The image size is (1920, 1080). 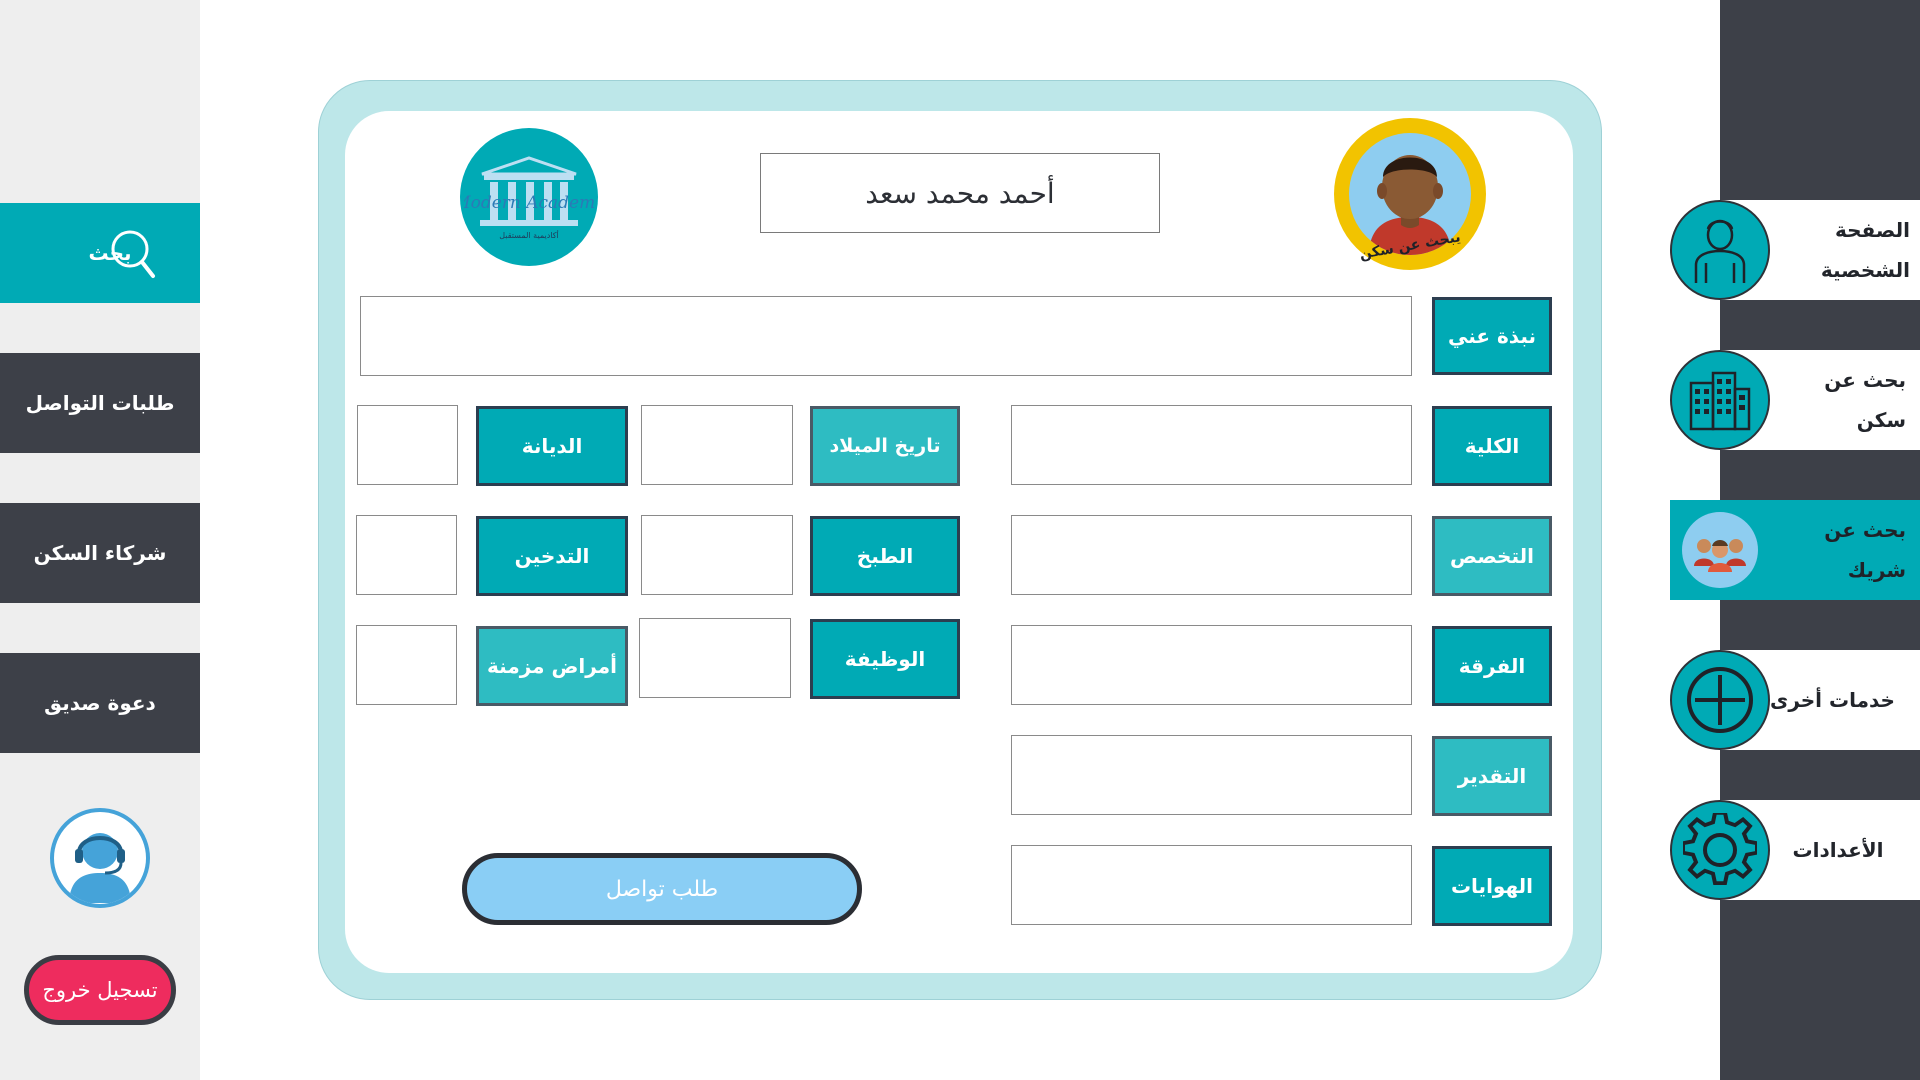 I want to click on bio-label-text: نبذة عني, so click(x=1492, y=336).